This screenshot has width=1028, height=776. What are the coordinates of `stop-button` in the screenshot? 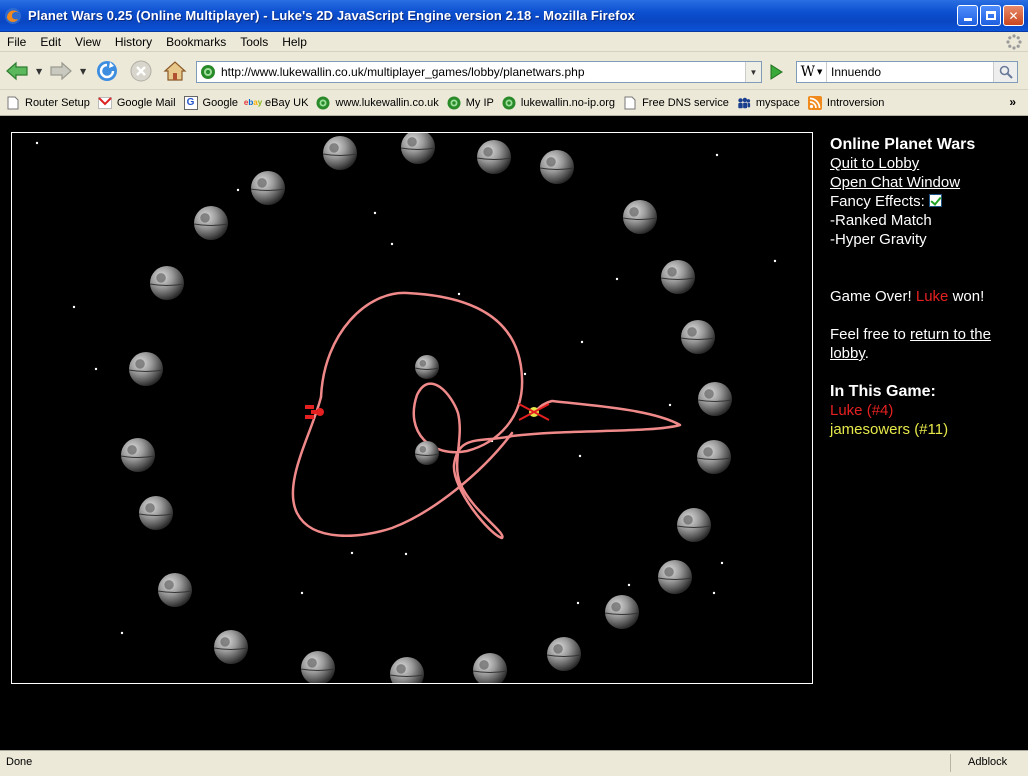 It's located at (141, 71).